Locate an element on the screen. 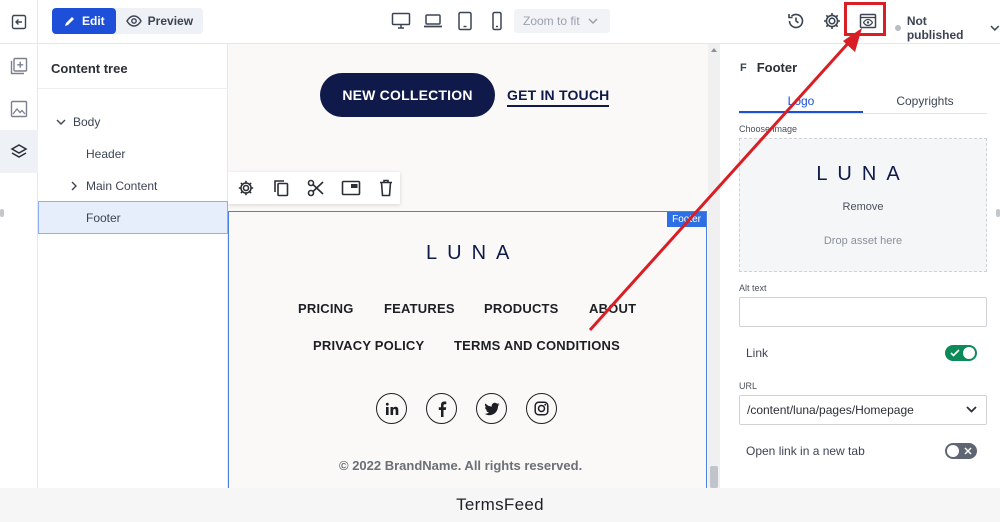  footer-link-pricing: PRICING is located at coordinates (326, 308).